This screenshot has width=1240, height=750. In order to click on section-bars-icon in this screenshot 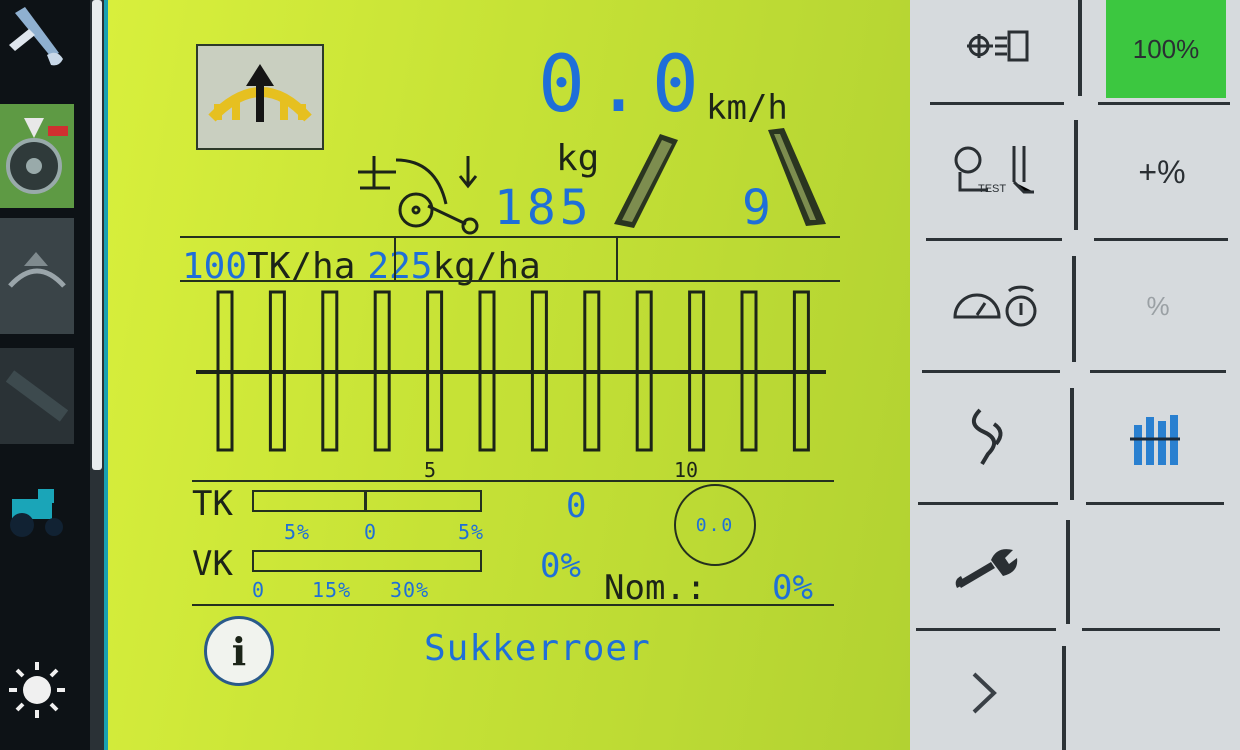, I will do `click(1155, 440)`.